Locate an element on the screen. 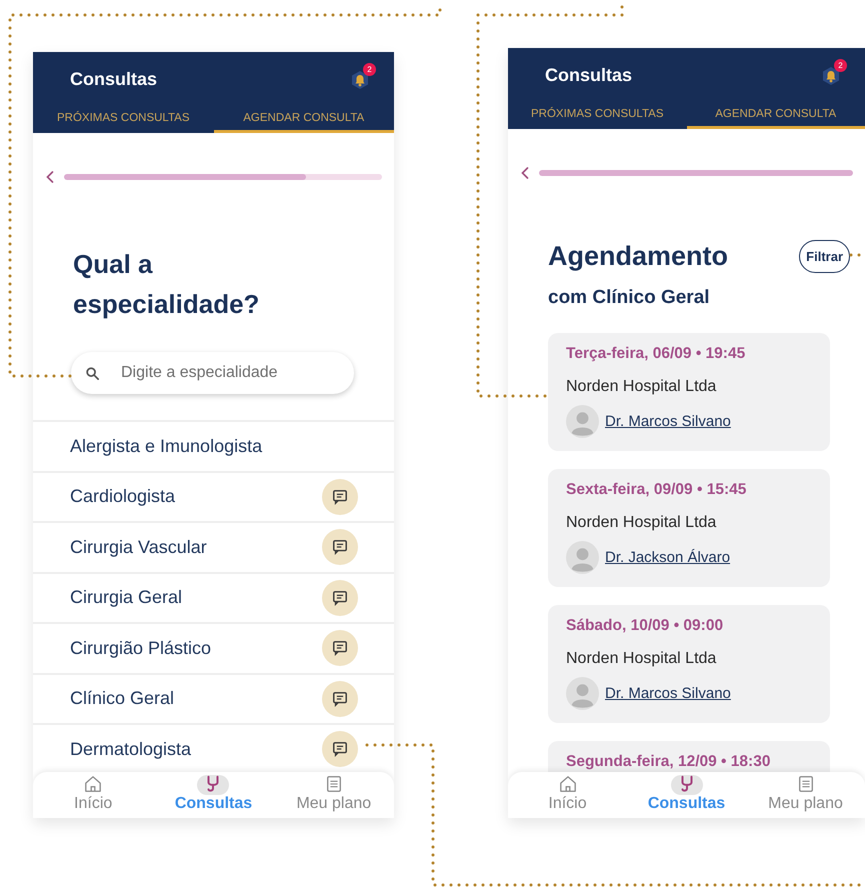 This screenshot has width=865, height=890. appointment-card: Segunda-feira, 12/09 • 18:30 is located at coordinates (689, 756).